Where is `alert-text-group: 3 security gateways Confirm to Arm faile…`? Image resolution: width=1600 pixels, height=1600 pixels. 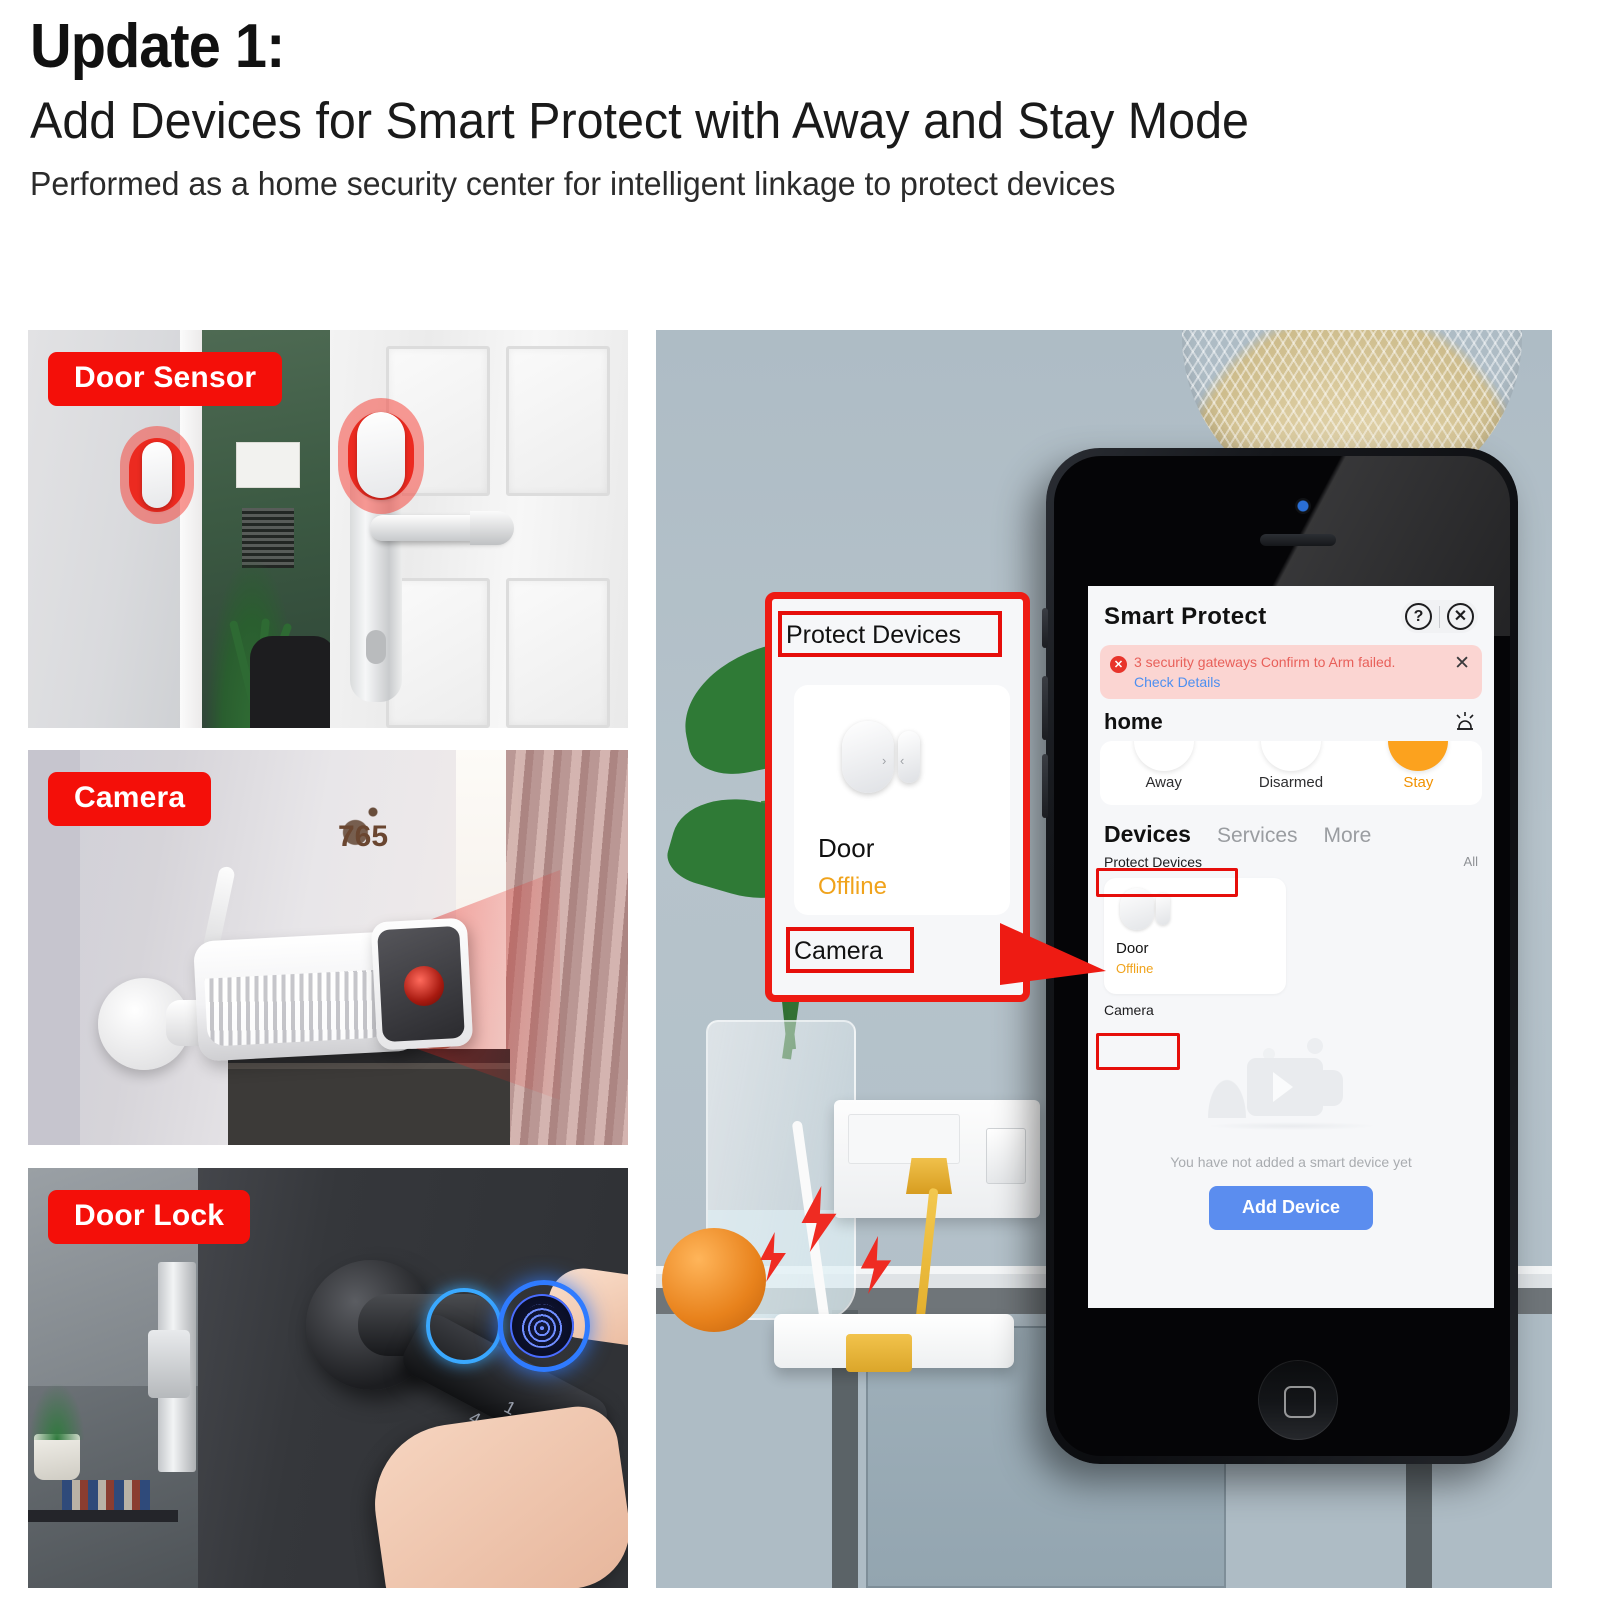 alert-text-group: 3 security gateways Confirm to Arm faile… is located at coordinates (1291, 672).